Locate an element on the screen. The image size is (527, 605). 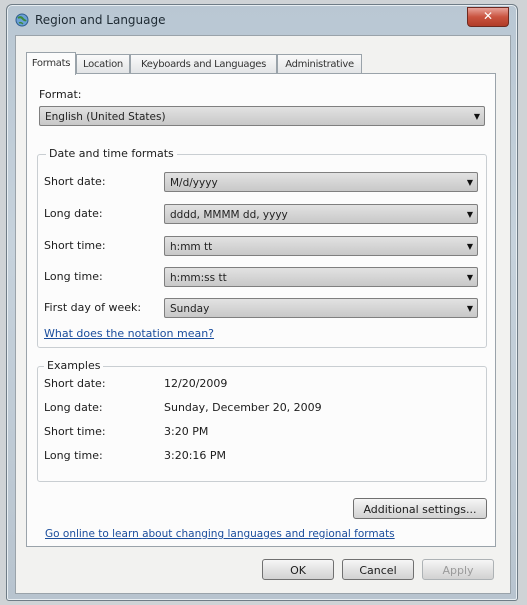
long-time-label: Long time: is located at coordinates (73, 276).